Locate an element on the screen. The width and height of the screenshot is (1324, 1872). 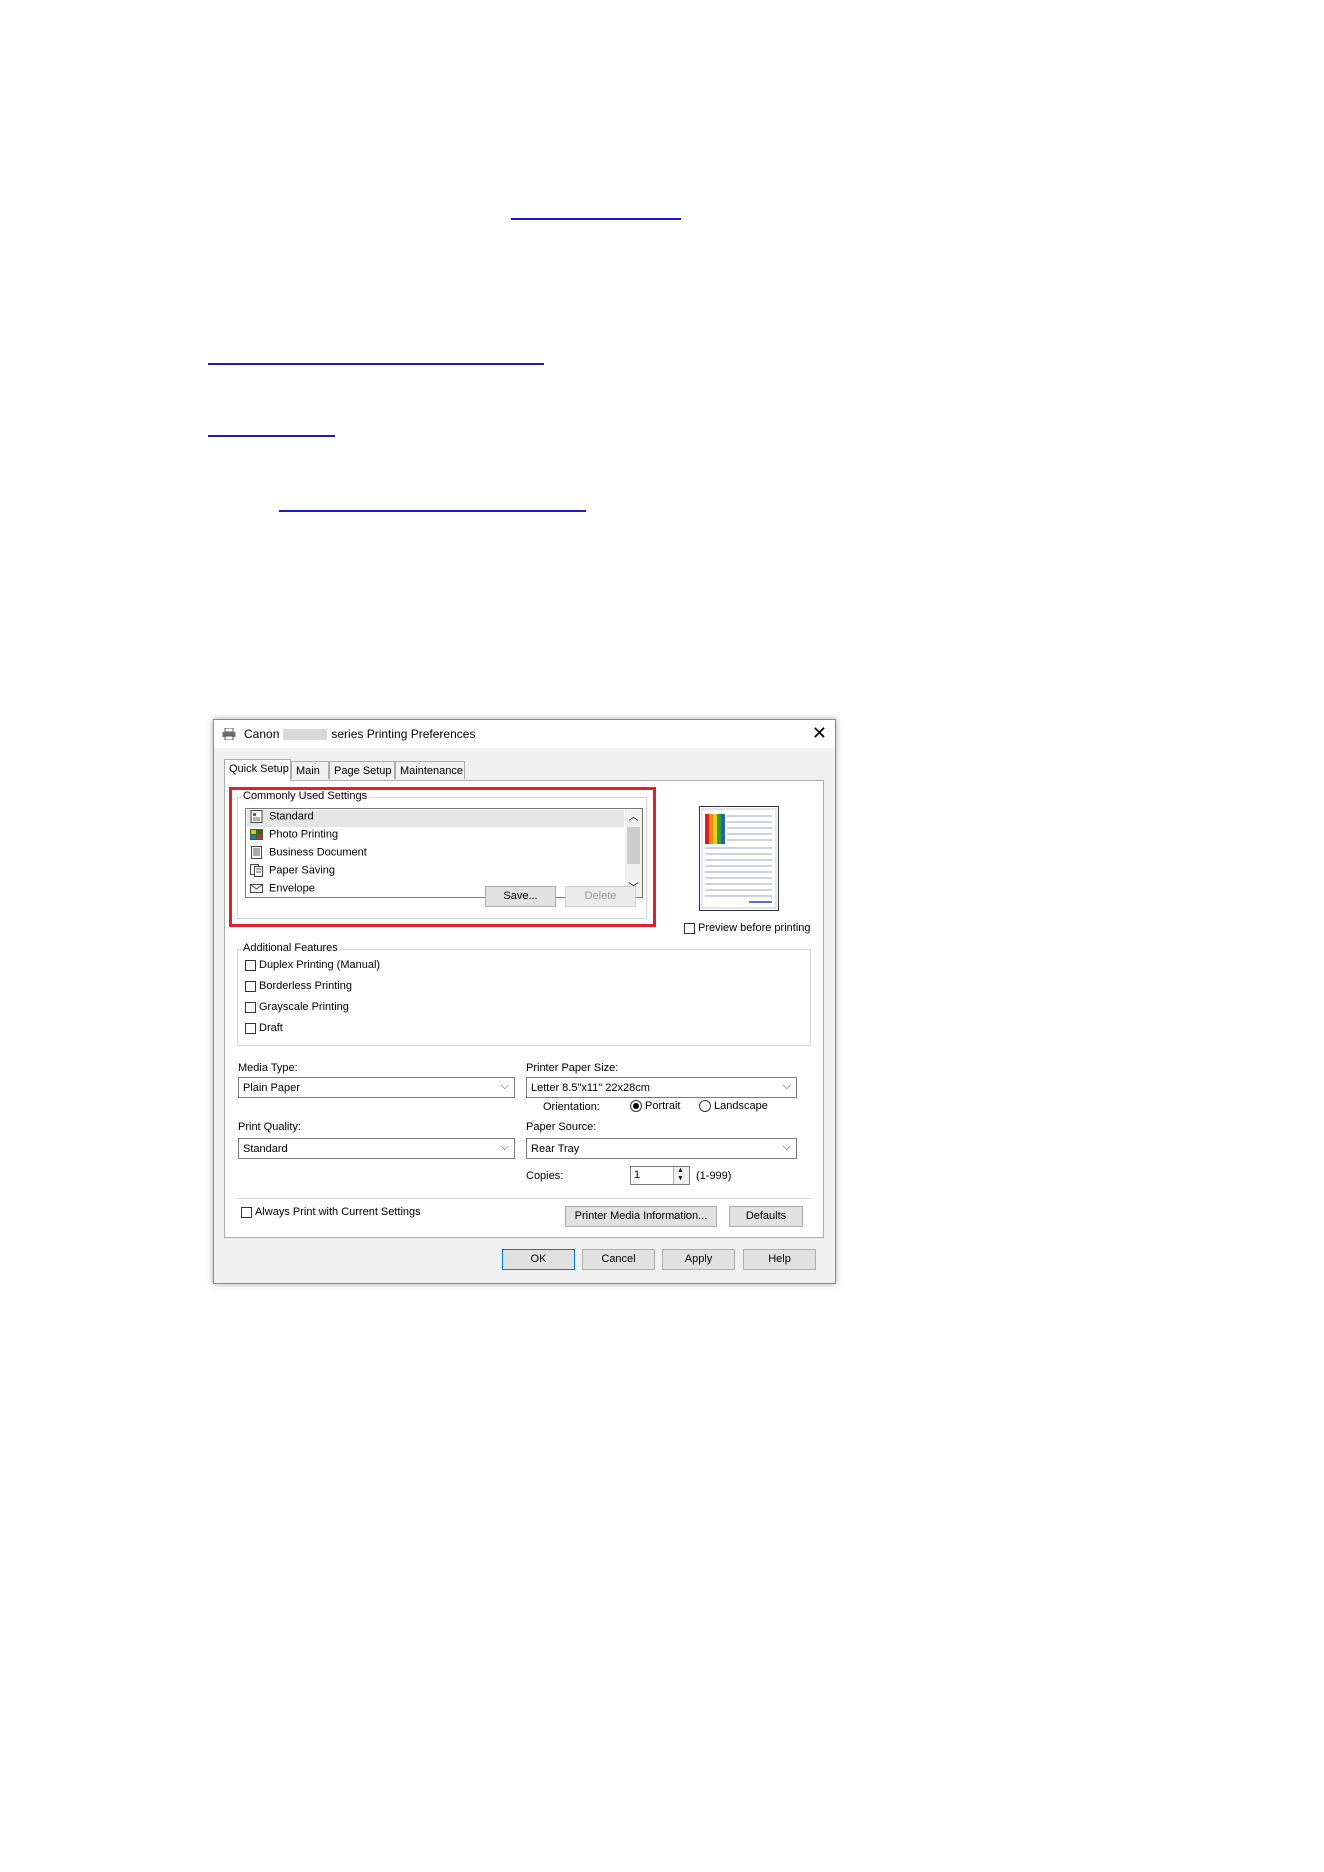
title-suffix: series Printing Preferences is located at coordinates (403, 734).